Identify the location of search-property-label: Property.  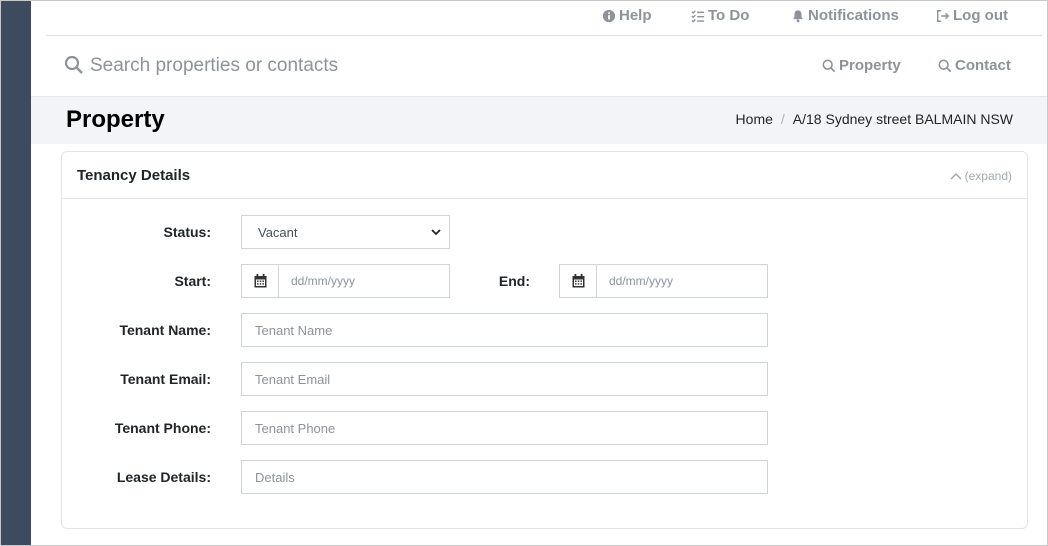
(870, 65).